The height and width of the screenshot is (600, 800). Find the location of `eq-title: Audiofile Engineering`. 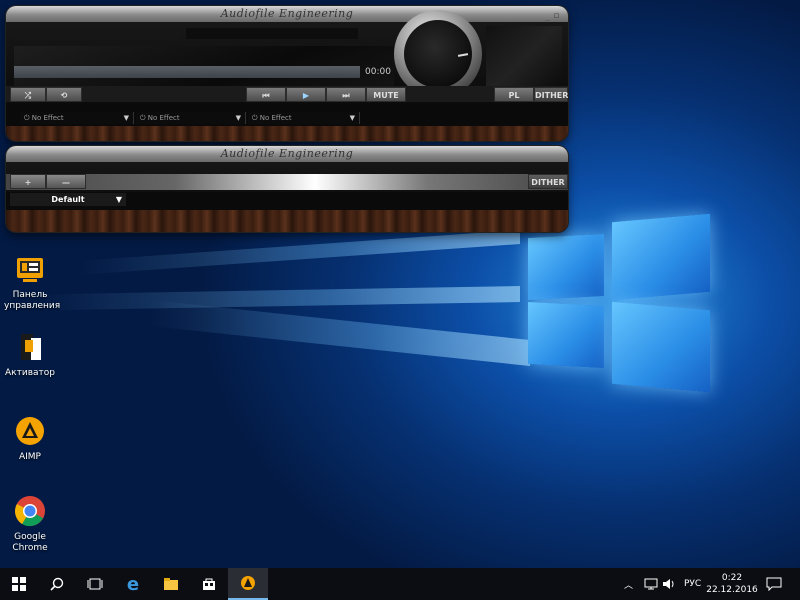

eq-title: Audiofile Engineering is located at coordinates (287, 153).